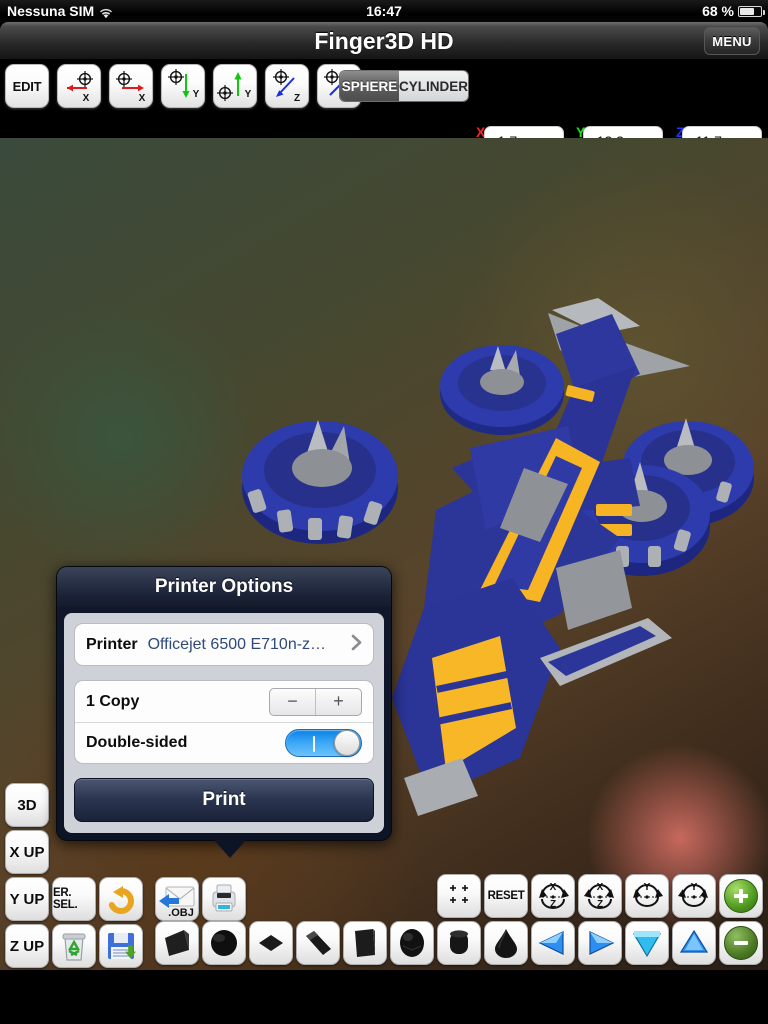 The height and width of the screenshot is (1024, 768). I want to click on toggle-on-marker, so click(314, 744).